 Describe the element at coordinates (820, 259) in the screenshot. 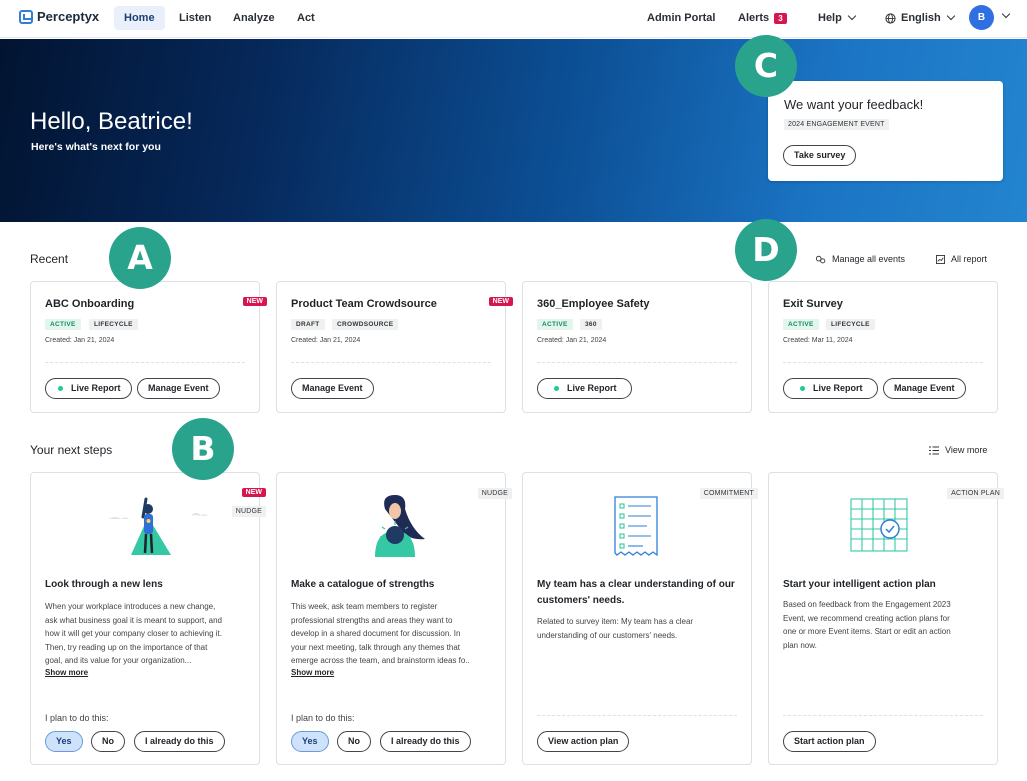

I see `gears-icon` at that location.